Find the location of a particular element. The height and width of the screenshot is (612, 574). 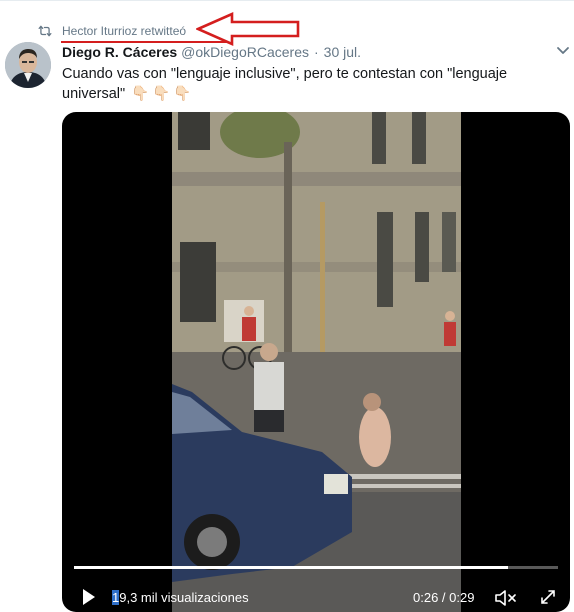

video-time: 0:26 / 0:29 is located at coordinates (443, 597).